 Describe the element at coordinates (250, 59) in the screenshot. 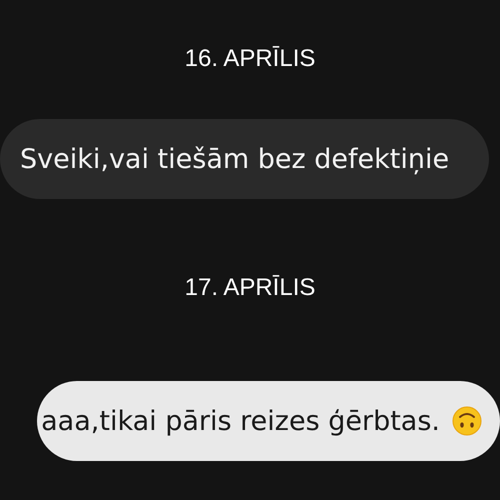

I see `date-label: 16. APRĪLIS` at that location.